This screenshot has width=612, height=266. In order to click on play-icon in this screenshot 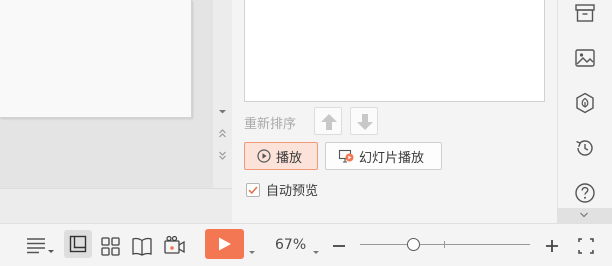, I will do `click(225, 244)`.